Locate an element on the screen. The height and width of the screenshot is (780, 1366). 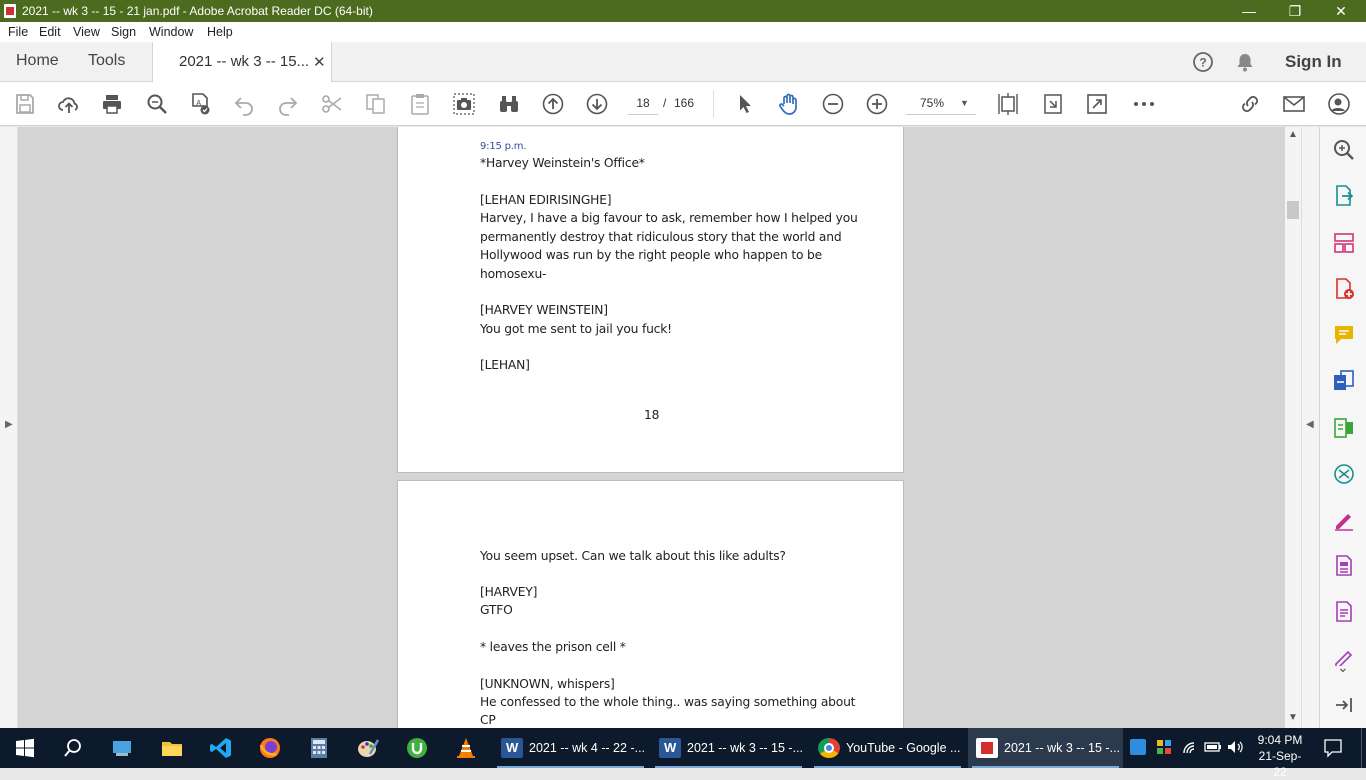
svg-text: A is located at coordinates (199, 103).